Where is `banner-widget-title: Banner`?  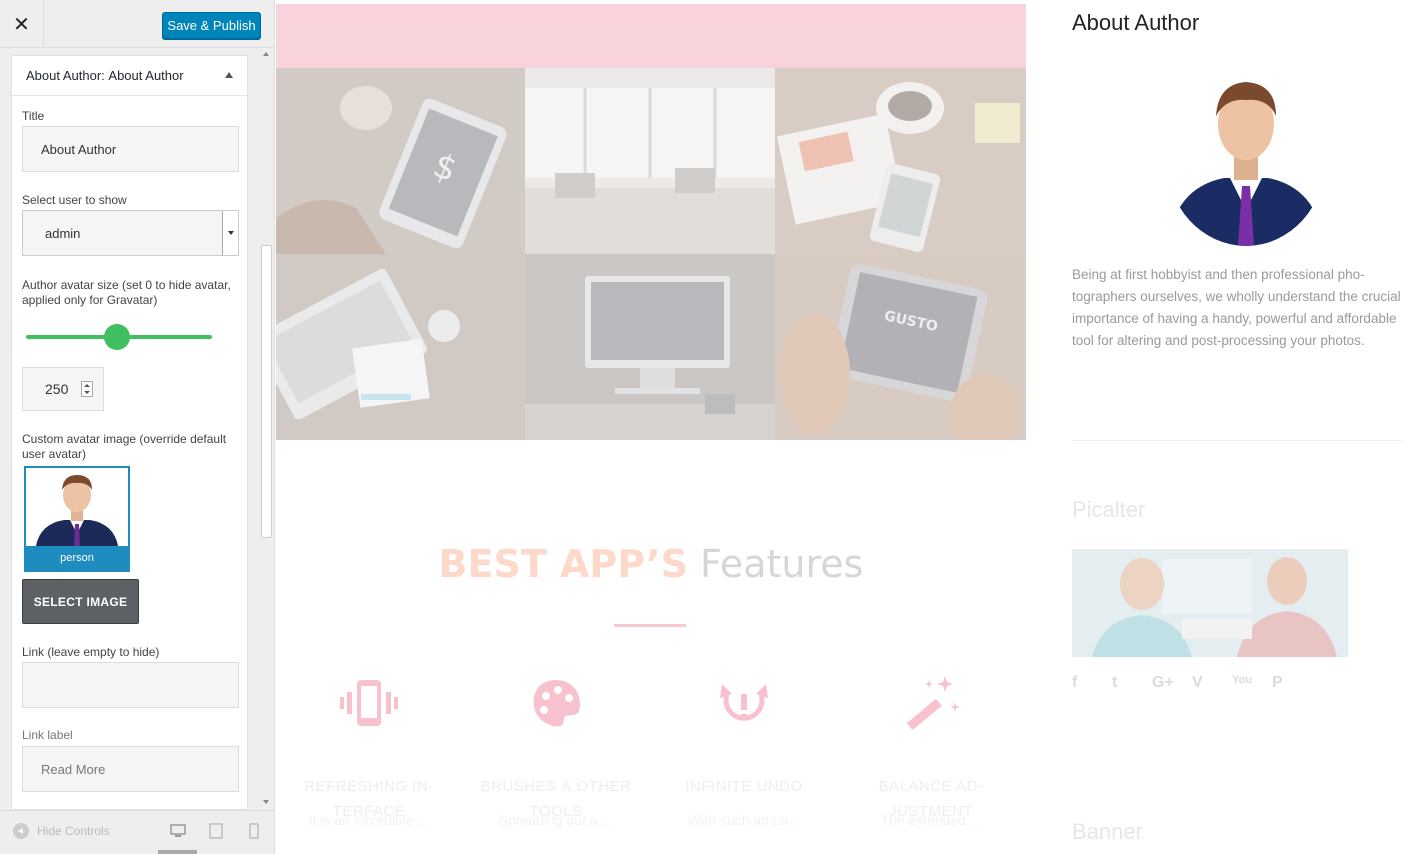 banner-widget-title: Banner is located at coordinates (1107, 831).